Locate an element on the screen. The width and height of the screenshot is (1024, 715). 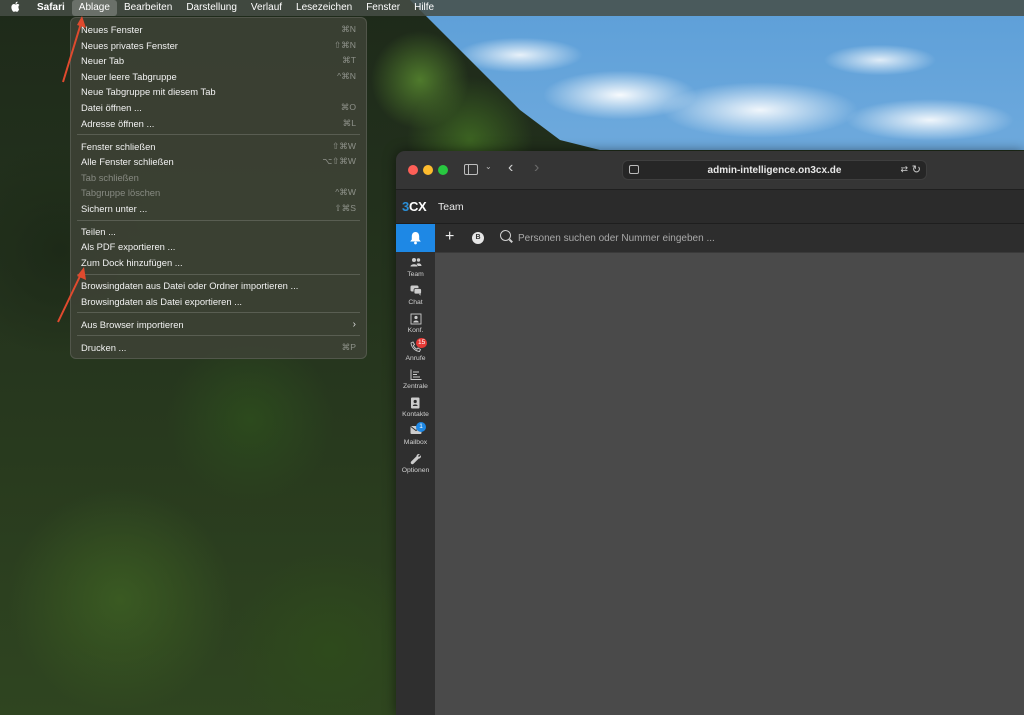
menu-item: Datei öffnen ... ⌘O is located at coordinates (218, 108).